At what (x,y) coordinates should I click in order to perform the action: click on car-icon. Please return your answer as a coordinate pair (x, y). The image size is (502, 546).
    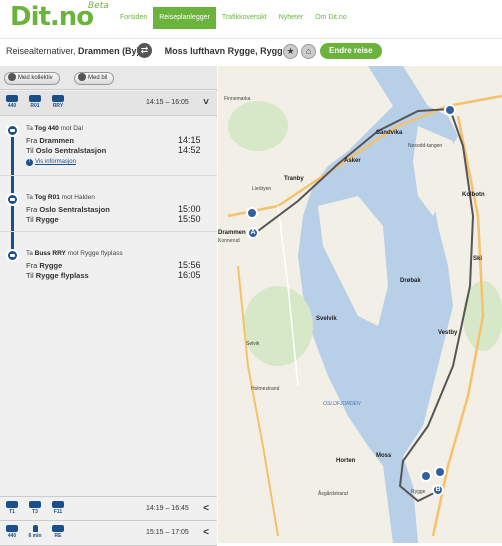
    Looking at the image, I should click on (82, 77).